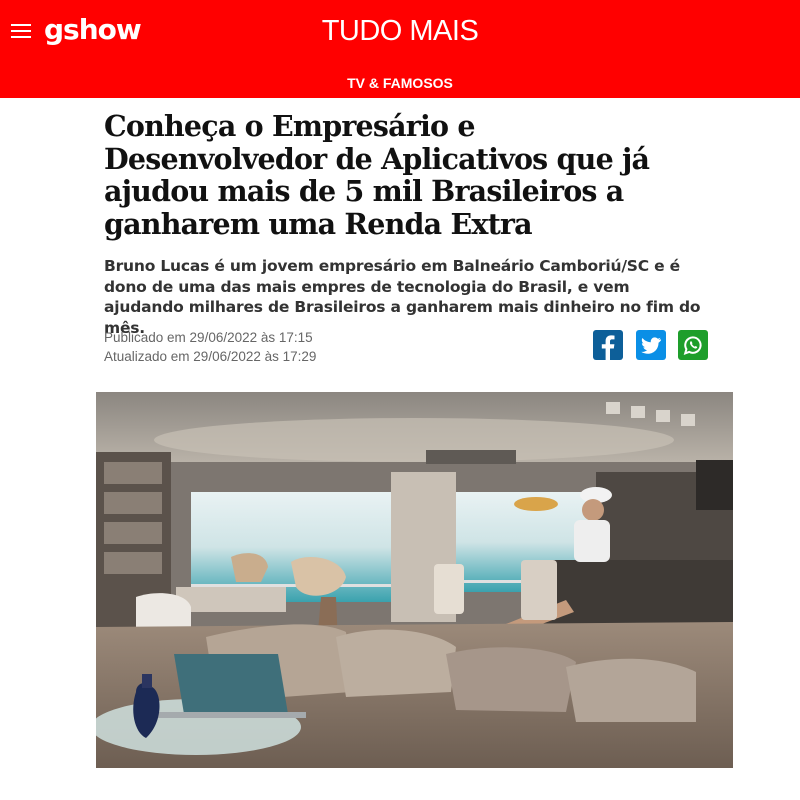  Describe the element at coordinates (608, 347) in the screenshot. I see `facebook-icon` at that location.